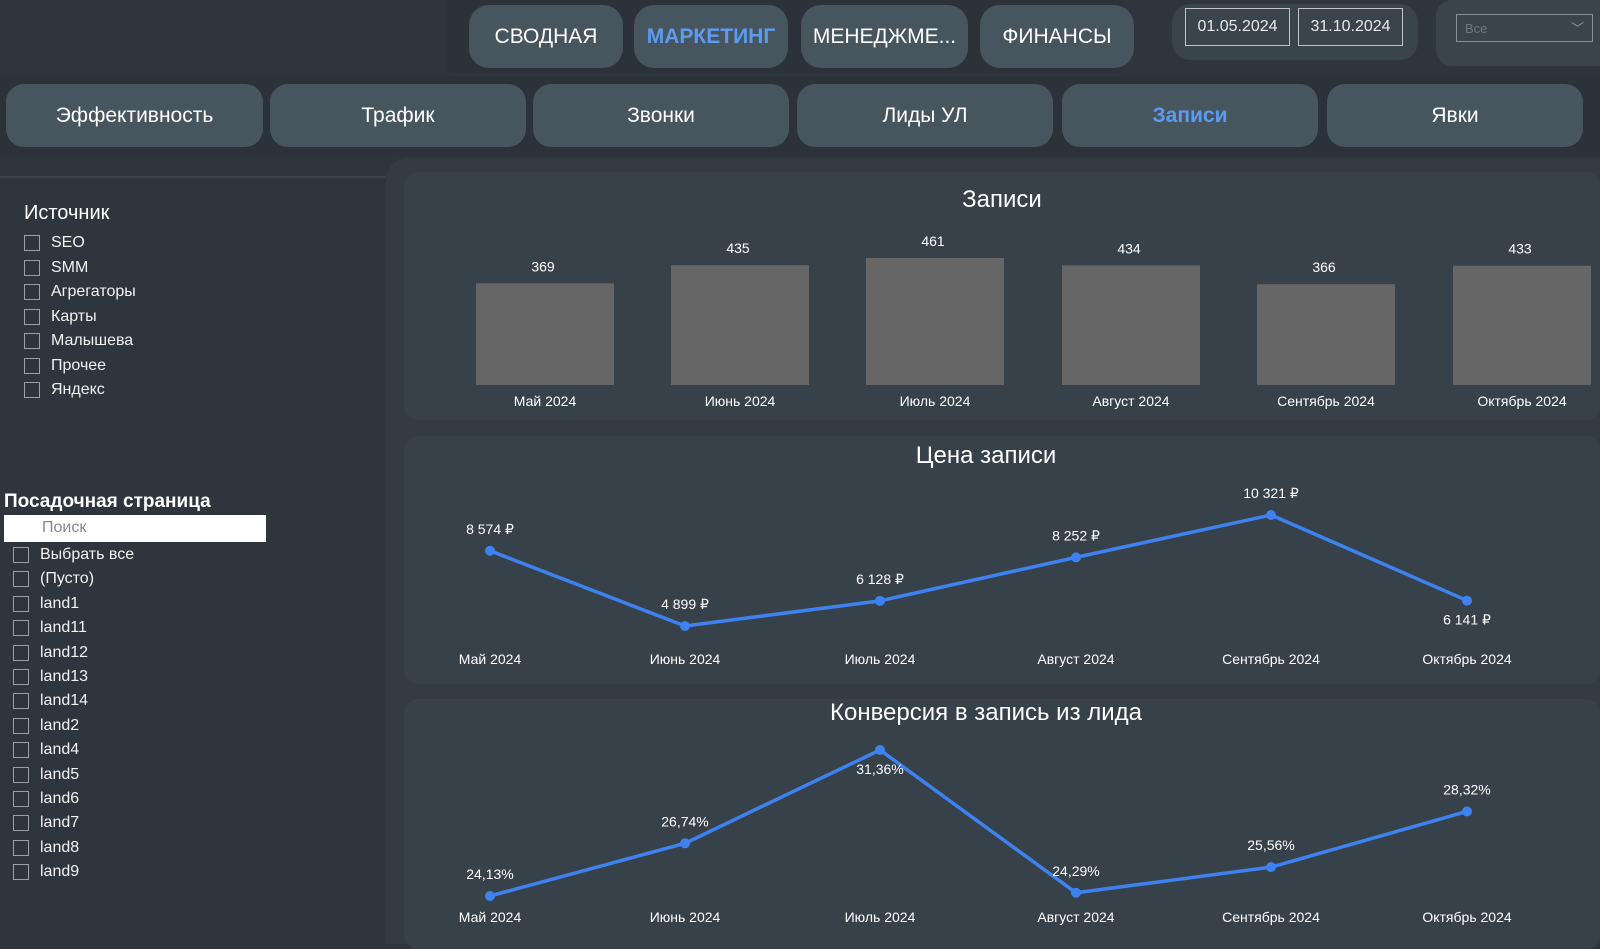 Image resolution: width=1600 pixels, height=949 pixels. Describe the element at coordinates (1075, 871) in the screenshot. I see `data-label: 24,29%` at that location.